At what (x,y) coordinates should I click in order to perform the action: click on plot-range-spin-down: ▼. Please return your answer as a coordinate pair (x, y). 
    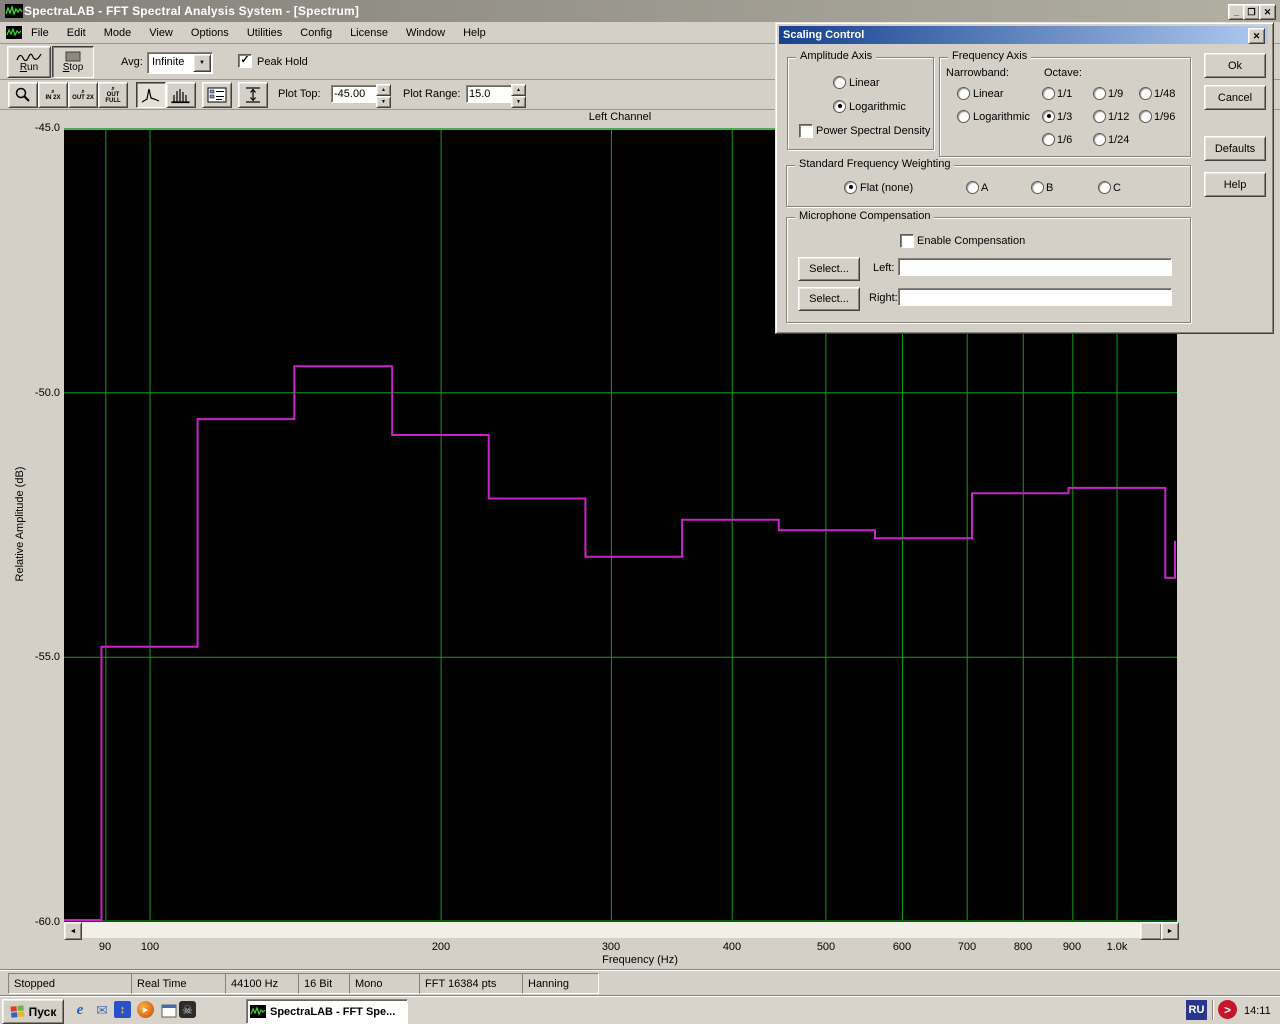
    Looking at the image, I should click on (518, 102).